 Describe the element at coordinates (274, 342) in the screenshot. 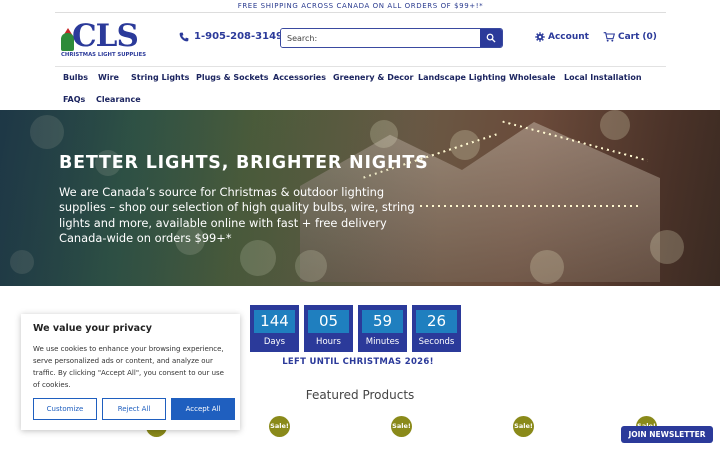

I see `countdown-days-label: Days` at that location.